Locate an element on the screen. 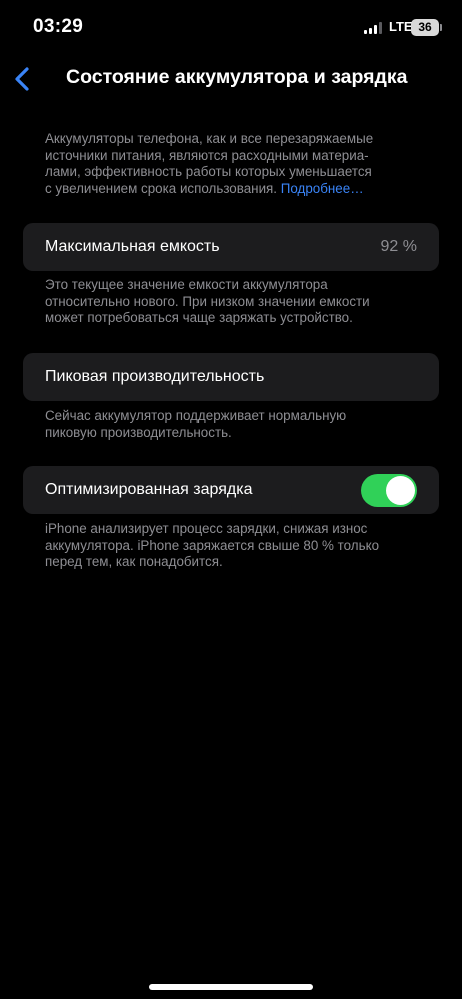  status-time: 03:29 is located at coordinates (58, 26).